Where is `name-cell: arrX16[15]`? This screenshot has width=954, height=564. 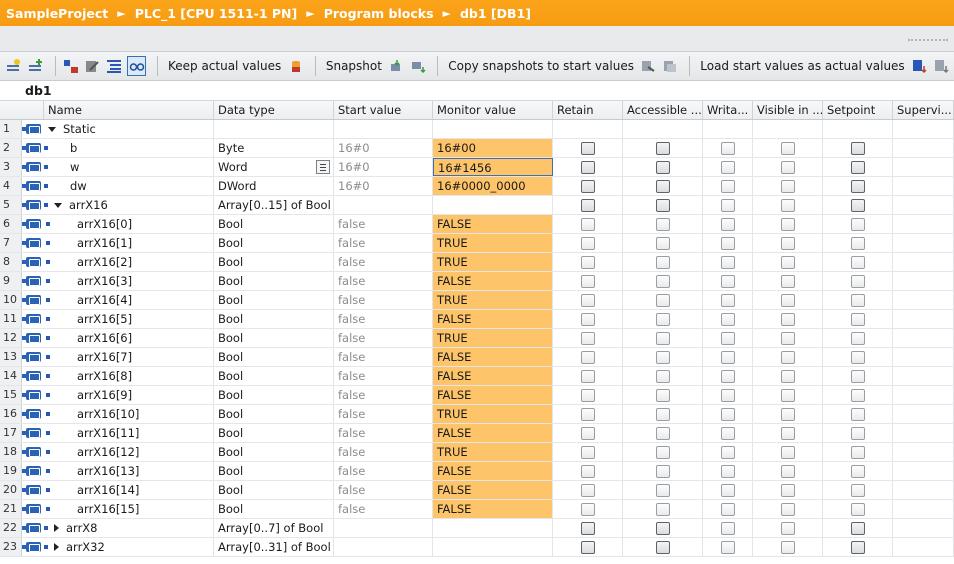
name-cell: arrX16[15] is located at coordinates (129, 509).